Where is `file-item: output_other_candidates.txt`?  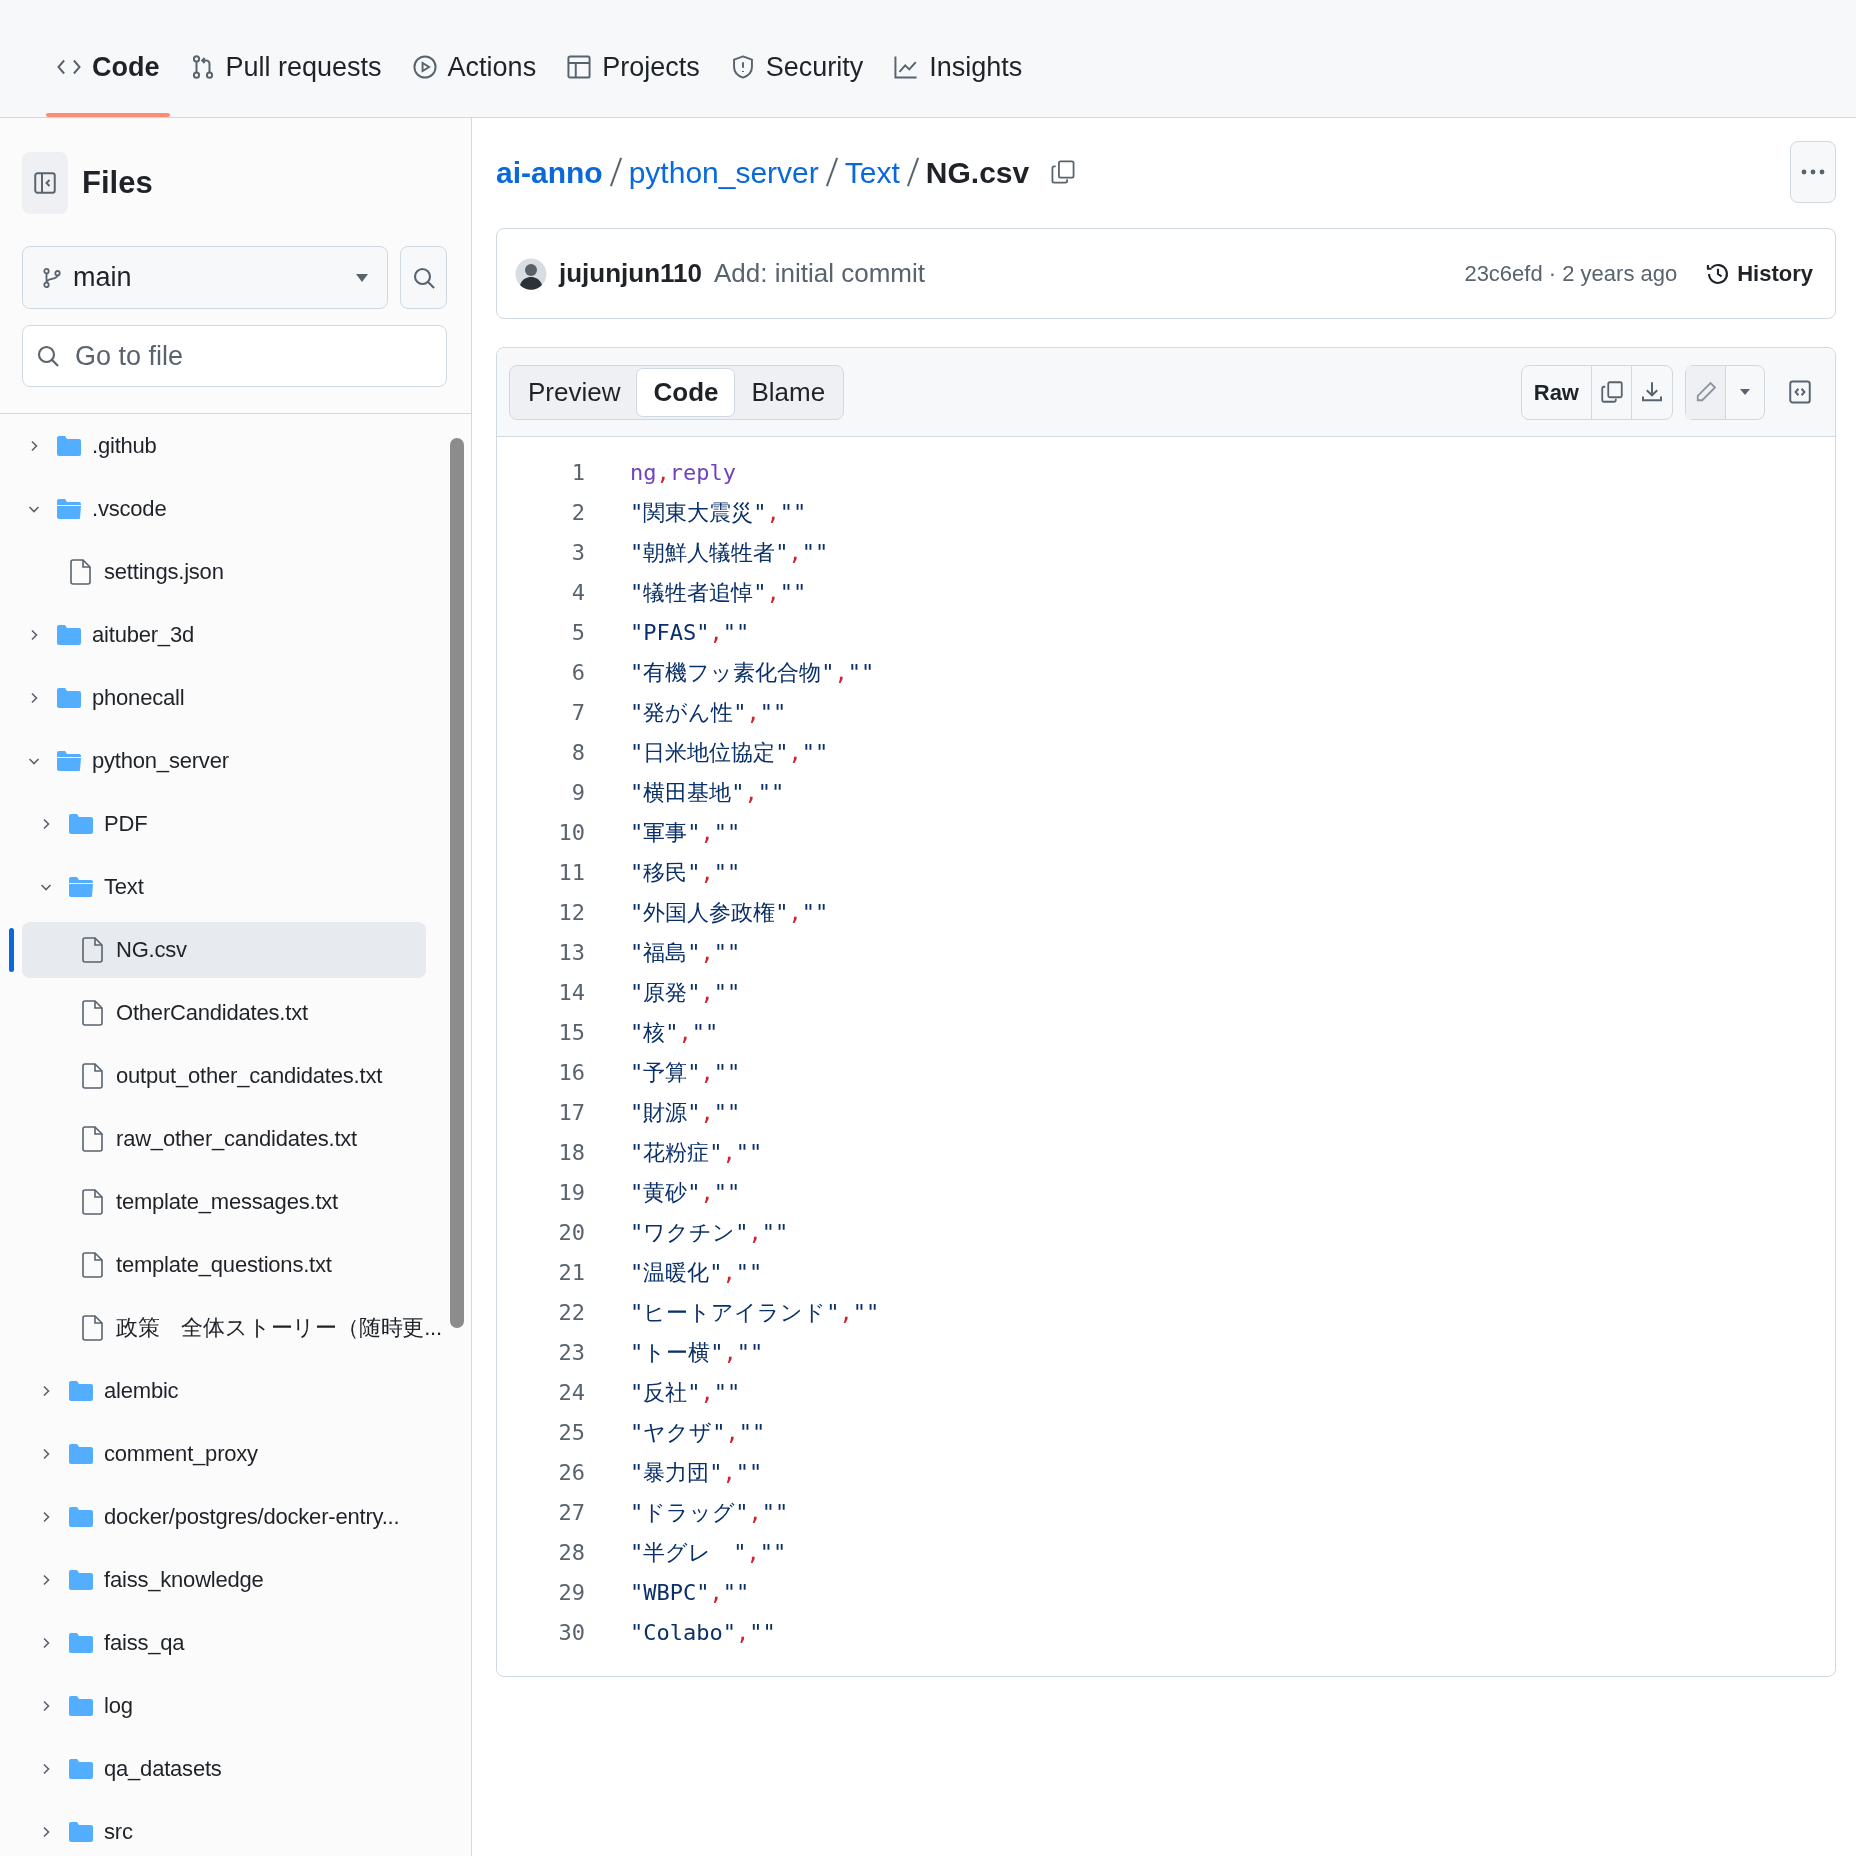 file-item: output_other_candidates.txt is located at coordinates (224, 1075).